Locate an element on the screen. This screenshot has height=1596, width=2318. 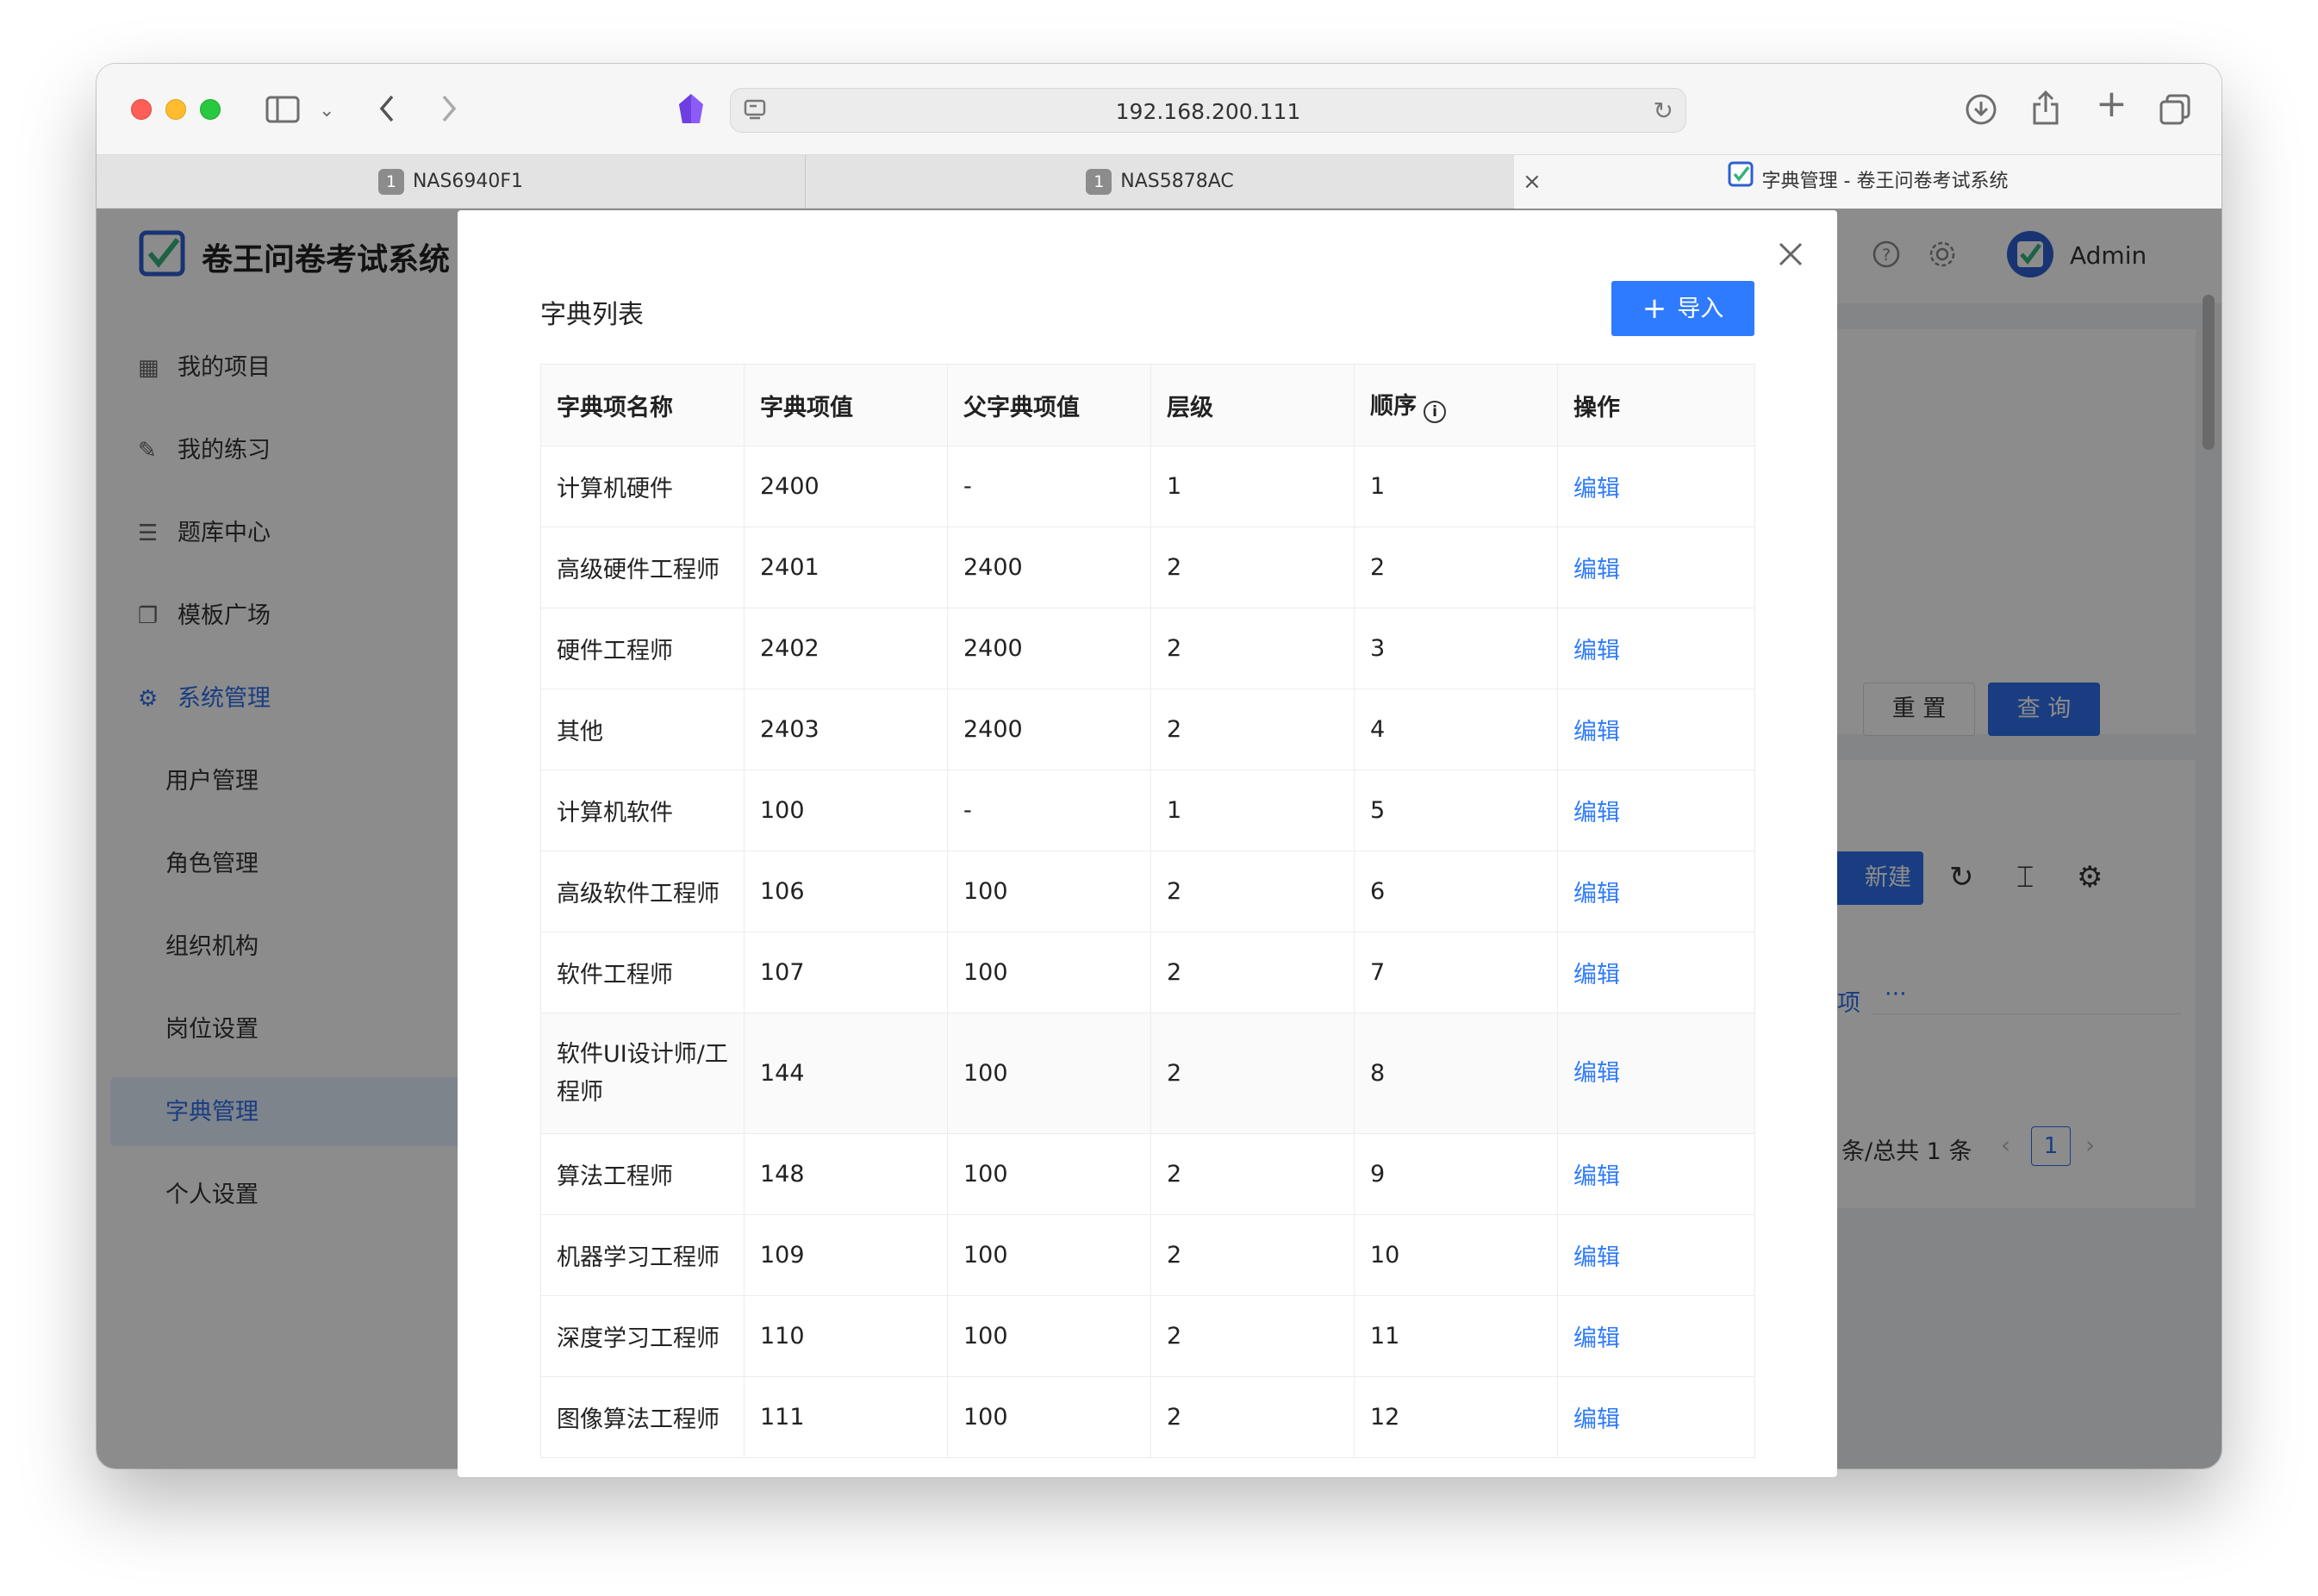
table-row: 算法工程师 148 100 2 9 编辑 is located at coordinates (1147, 1174).